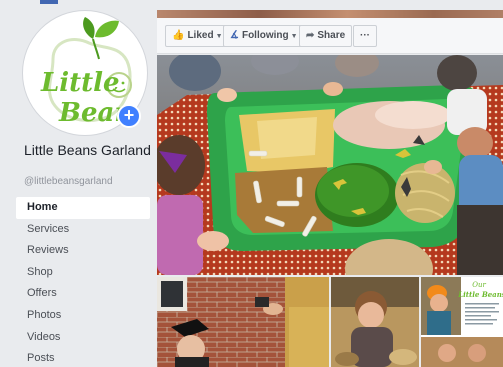  Describe the element at coordinates (234, 35) in the screenshot. I see `rss-icon: ∡` at that location.